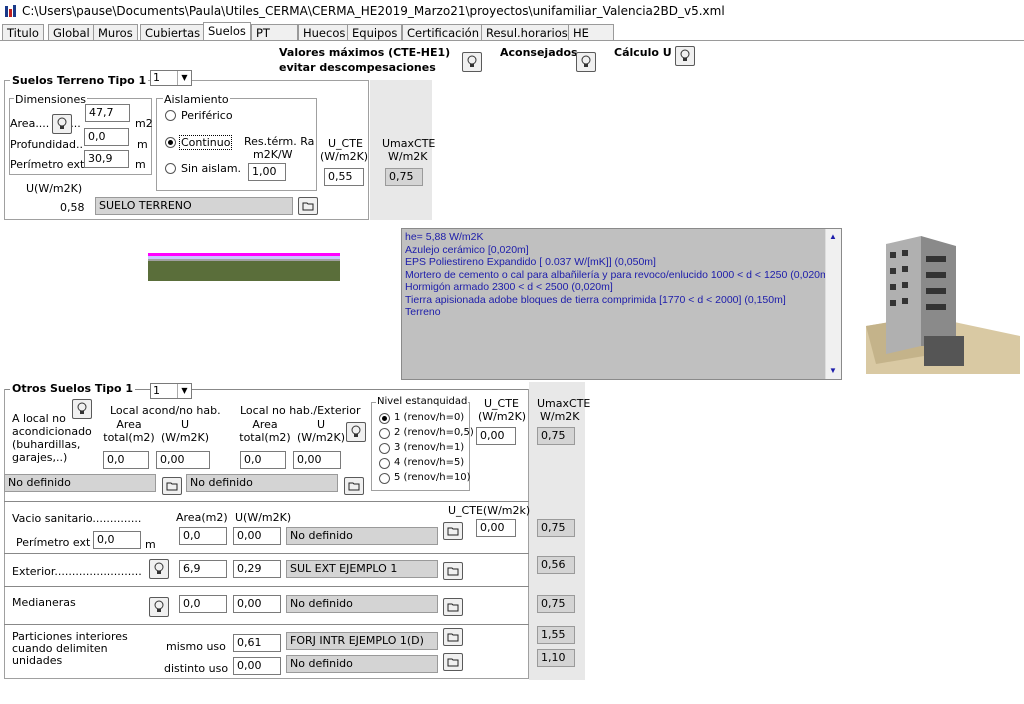  Describe the element at coordinates (115, 32) in the screenshot. I see `tab-muros: Muros` at that location.